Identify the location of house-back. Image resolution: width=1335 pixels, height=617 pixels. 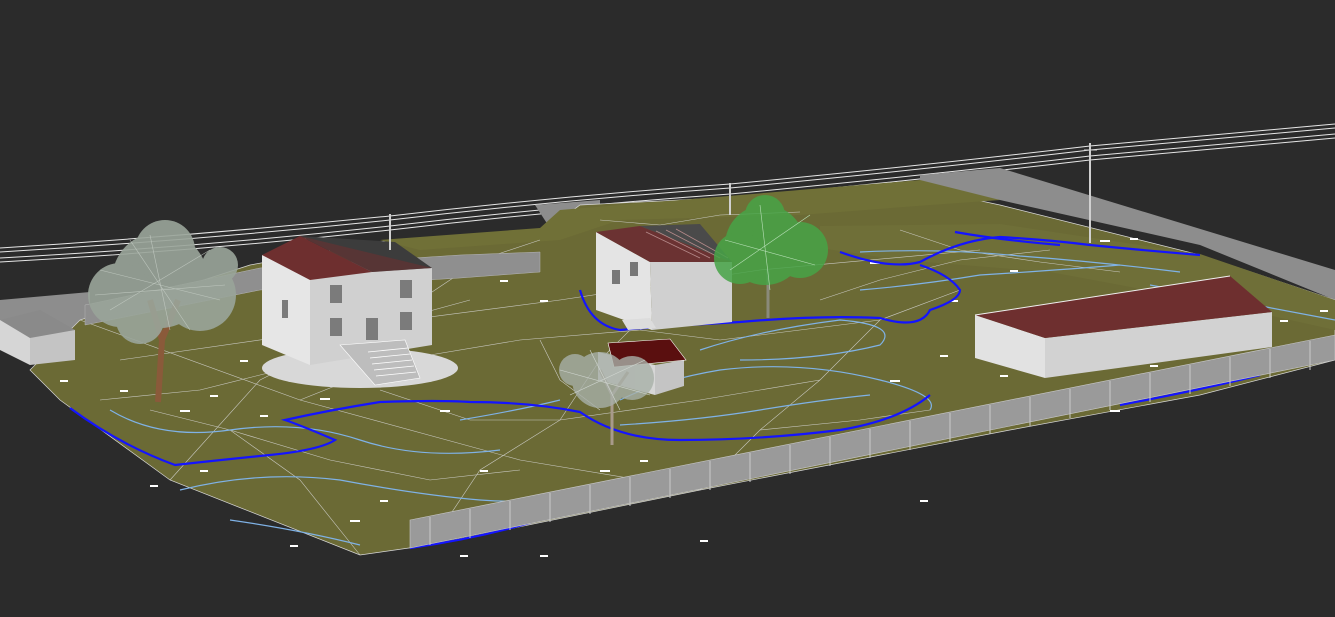
(664, 277).